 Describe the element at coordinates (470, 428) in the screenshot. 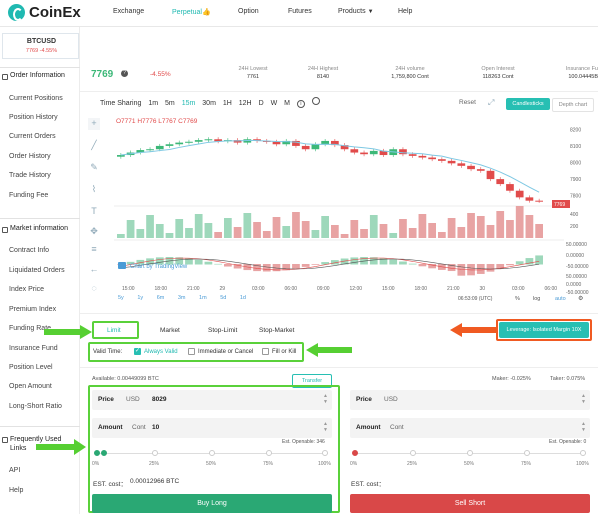

I see `short-amount-field: Amount Cont ▲ ▼` at that location.